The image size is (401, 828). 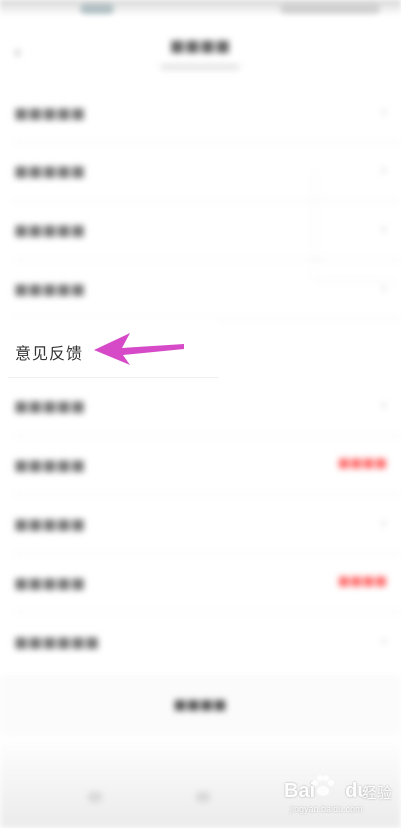 I want to click on feedback-item-label: 意见反馈, so click(x=49, y=353).